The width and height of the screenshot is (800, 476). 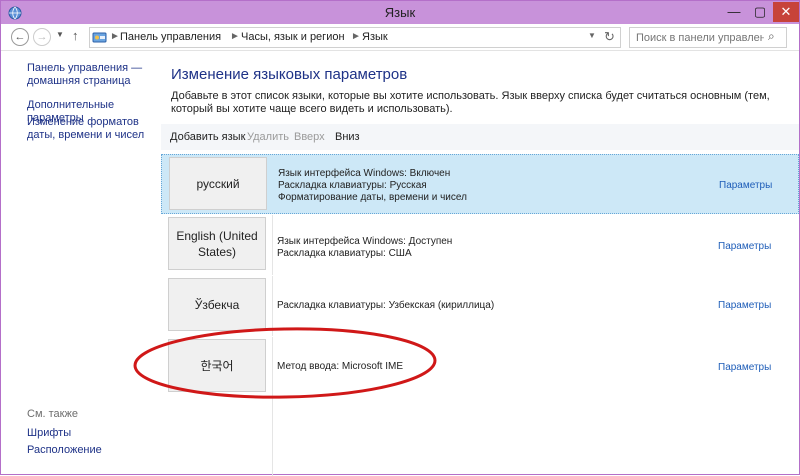 I want to click on breadcrumb-language: Язык, so click(x=375, y=37).